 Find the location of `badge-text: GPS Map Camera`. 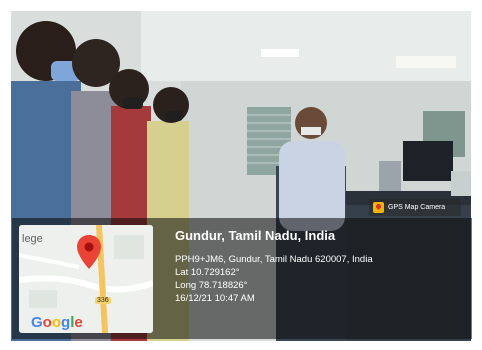

badge-text: GPS Map Camera is located at coordinates (417, 207).